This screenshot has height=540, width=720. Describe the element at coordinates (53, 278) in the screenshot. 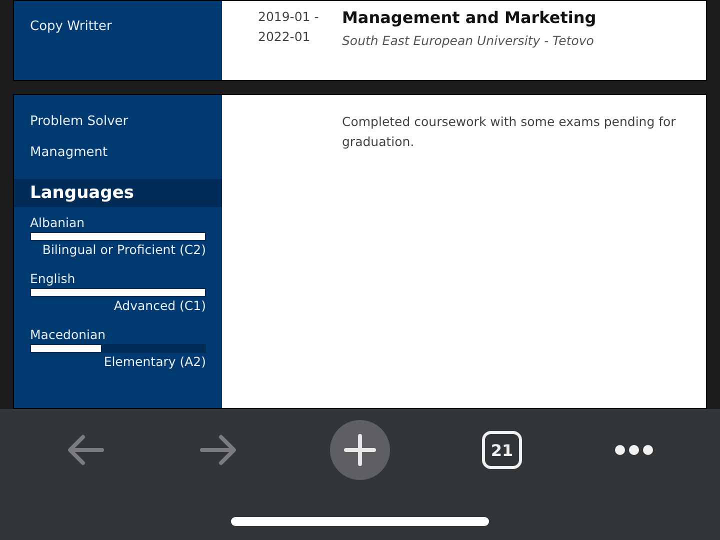

I see `language-name: English` at that location.